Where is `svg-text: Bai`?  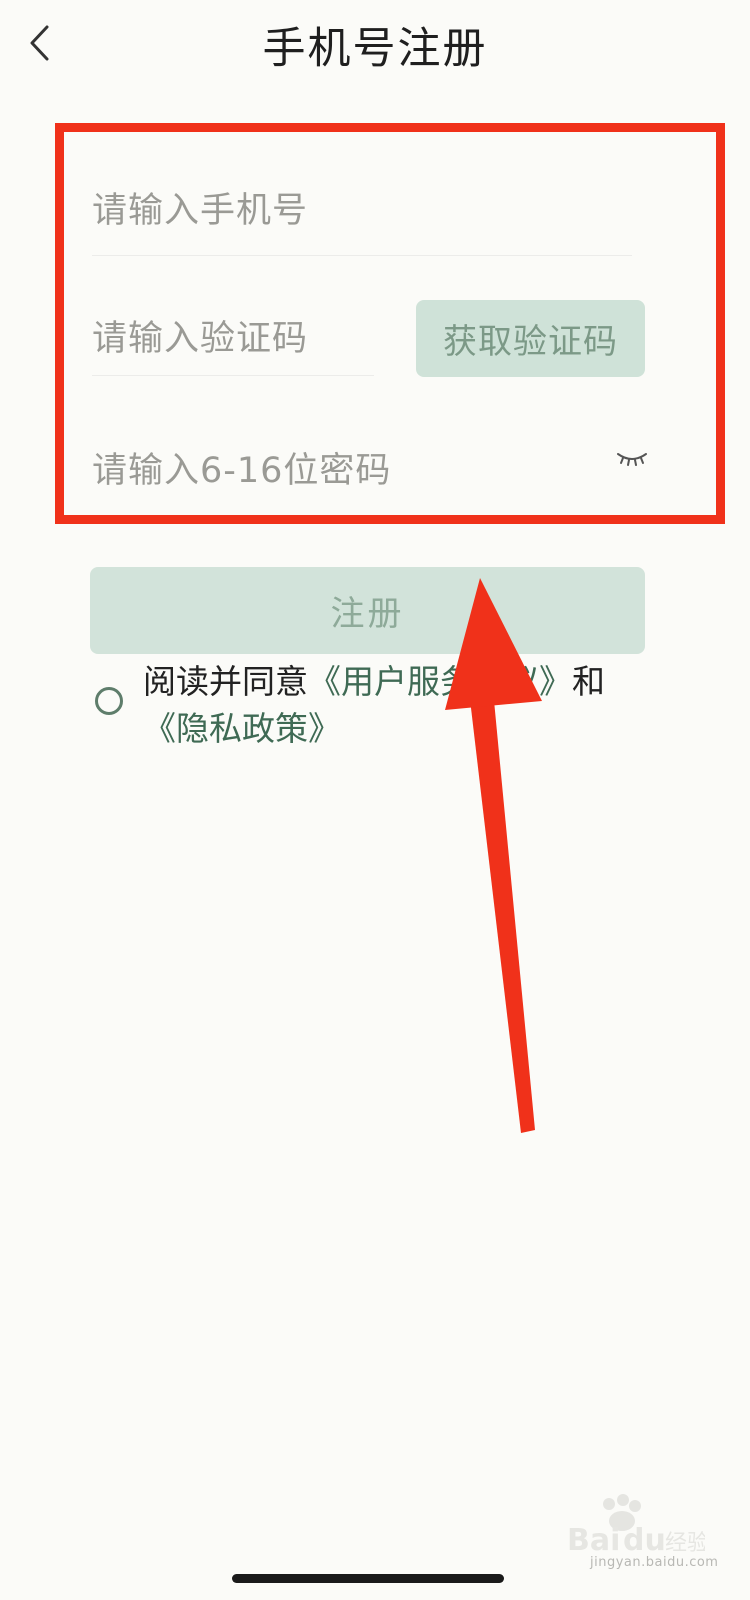
svg-text: Bai is located at coordinates (593, 1540).